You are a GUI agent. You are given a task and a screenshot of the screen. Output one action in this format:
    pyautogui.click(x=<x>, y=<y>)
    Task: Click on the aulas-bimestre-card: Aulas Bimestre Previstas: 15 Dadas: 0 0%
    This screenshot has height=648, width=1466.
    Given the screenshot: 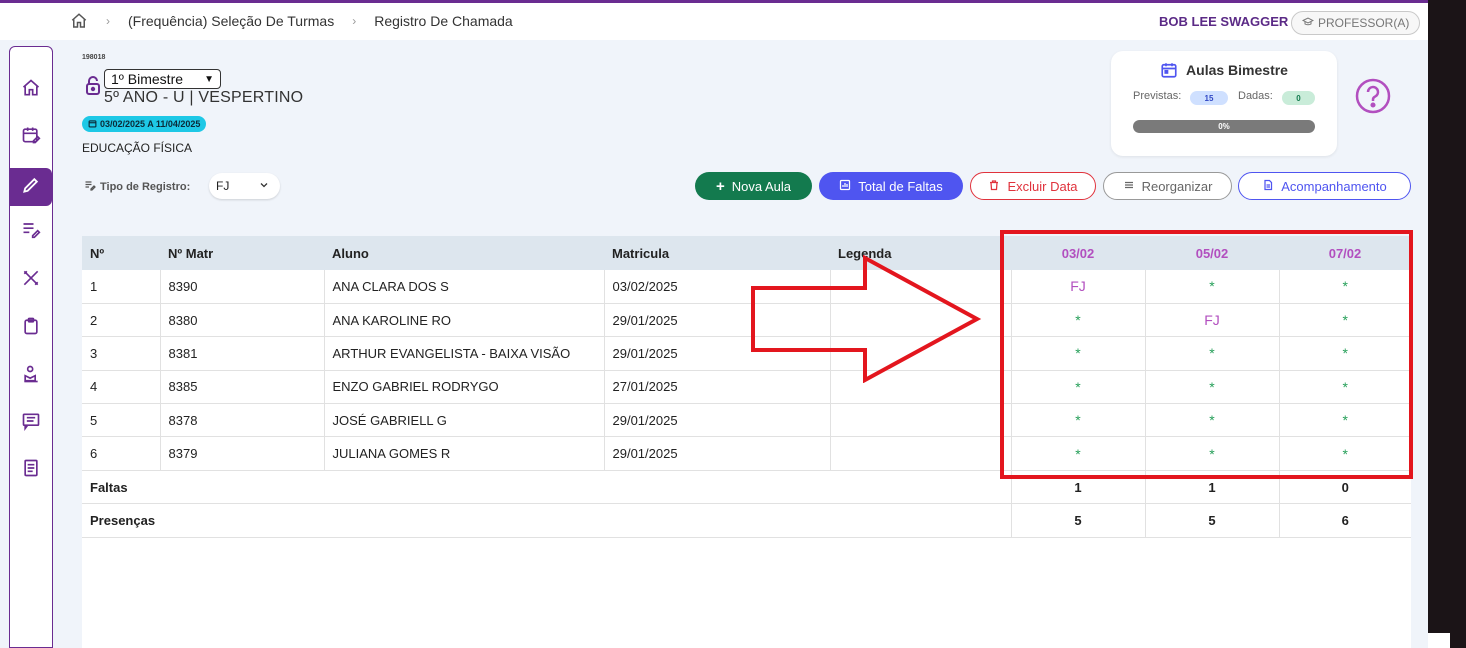 What is the action you would take?
    pyautogui.click(x=1224, y=103)
    